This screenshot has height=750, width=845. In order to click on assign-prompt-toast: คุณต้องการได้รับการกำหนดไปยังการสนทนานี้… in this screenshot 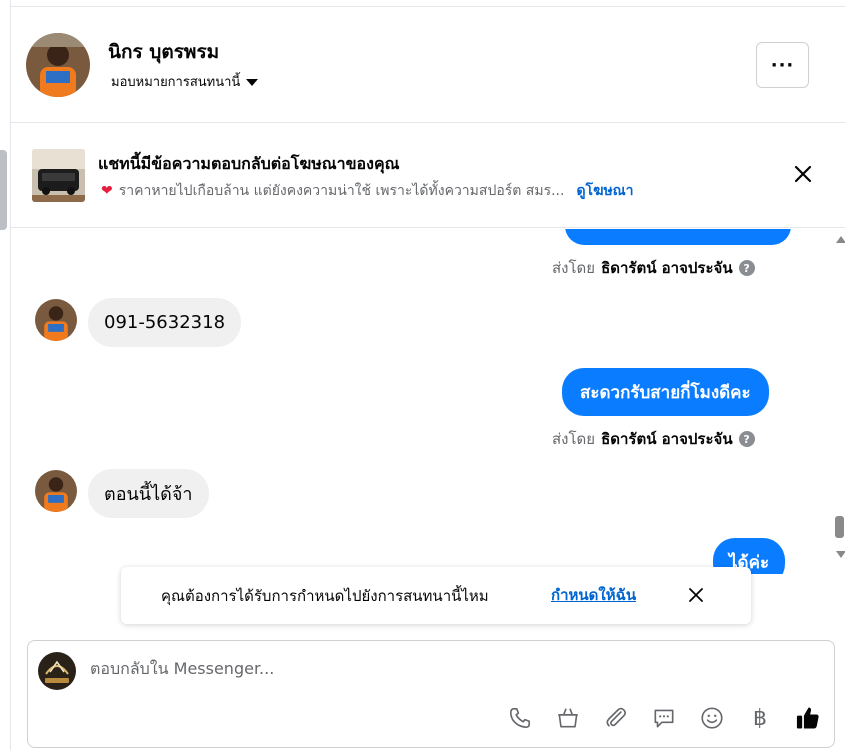, I will do `click(436, 595)`.